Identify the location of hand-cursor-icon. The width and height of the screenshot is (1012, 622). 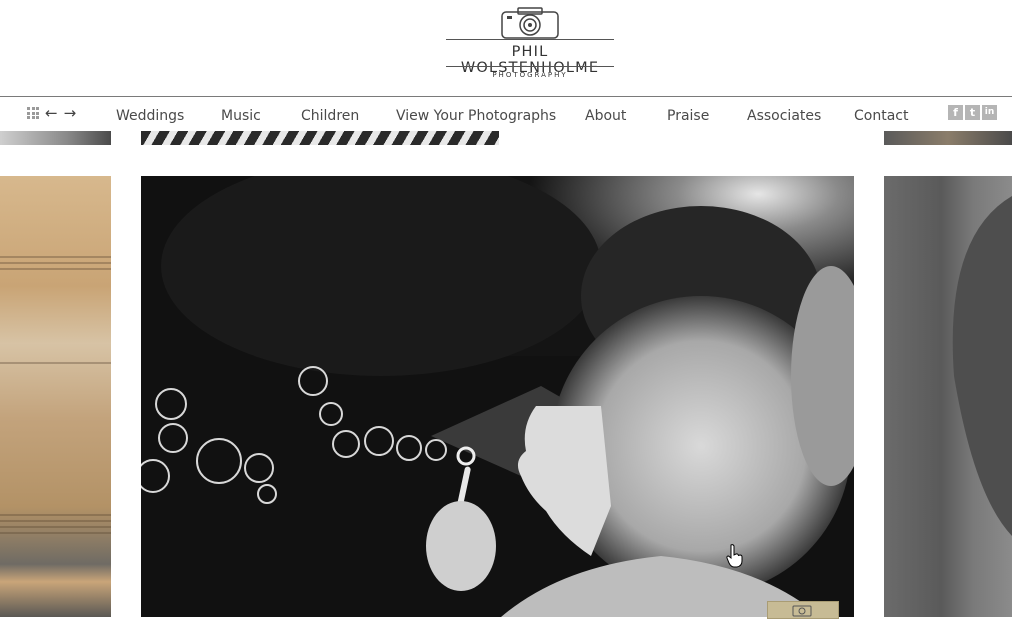
(734, 556).